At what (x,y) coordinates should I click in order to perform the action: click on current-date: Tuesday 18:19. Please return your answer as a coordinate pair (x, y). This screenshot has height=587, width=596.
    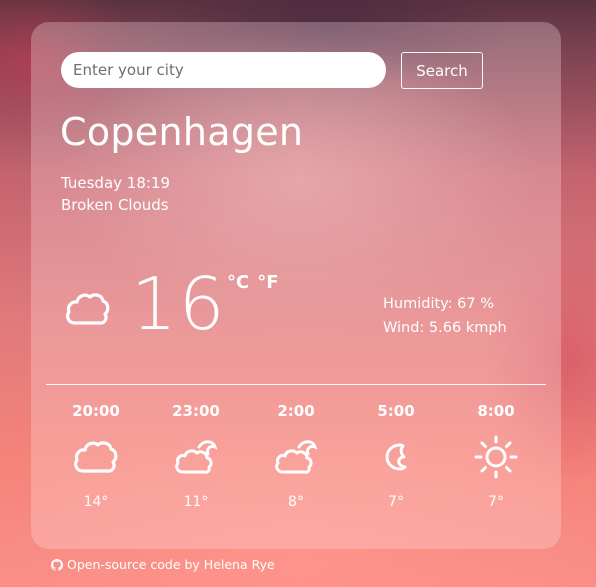
    Looking at the image, I should click on (116, 183).